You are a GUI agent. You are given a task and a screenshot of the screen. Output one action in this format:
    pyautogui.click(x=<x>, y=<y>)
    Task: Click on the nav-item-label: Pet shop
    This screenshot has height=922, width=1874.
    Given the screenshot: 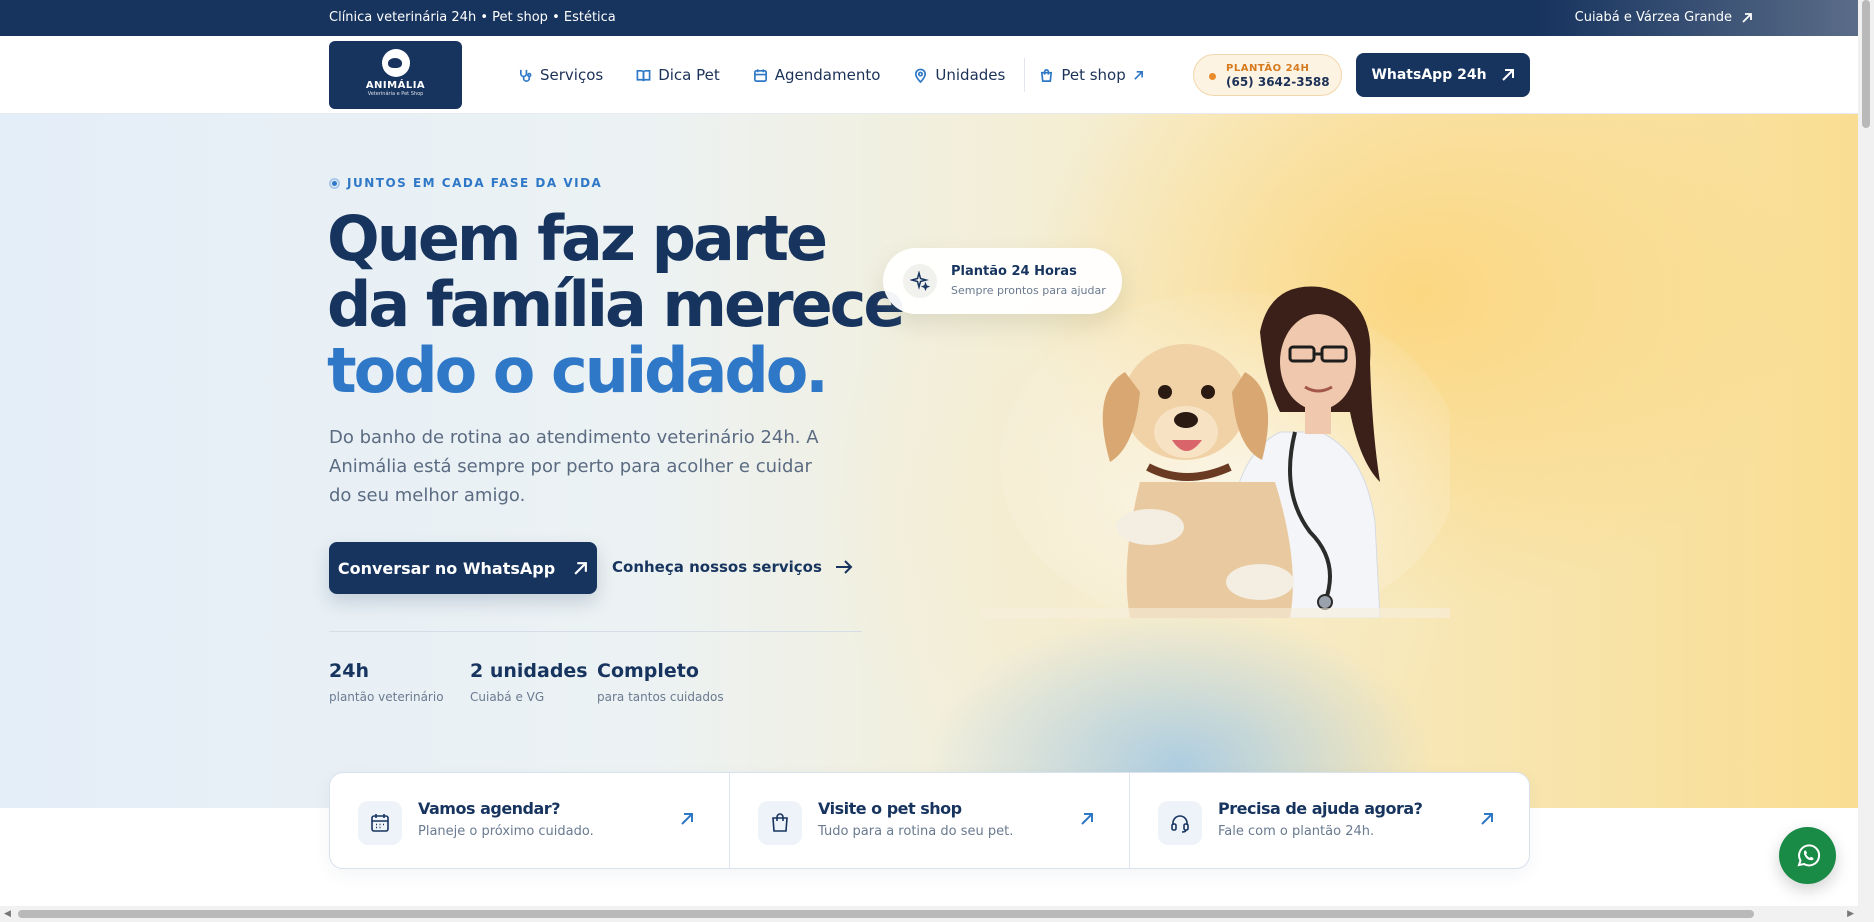 What is the action you would take?
    pyautogui.click(x=1093, y=75)
    